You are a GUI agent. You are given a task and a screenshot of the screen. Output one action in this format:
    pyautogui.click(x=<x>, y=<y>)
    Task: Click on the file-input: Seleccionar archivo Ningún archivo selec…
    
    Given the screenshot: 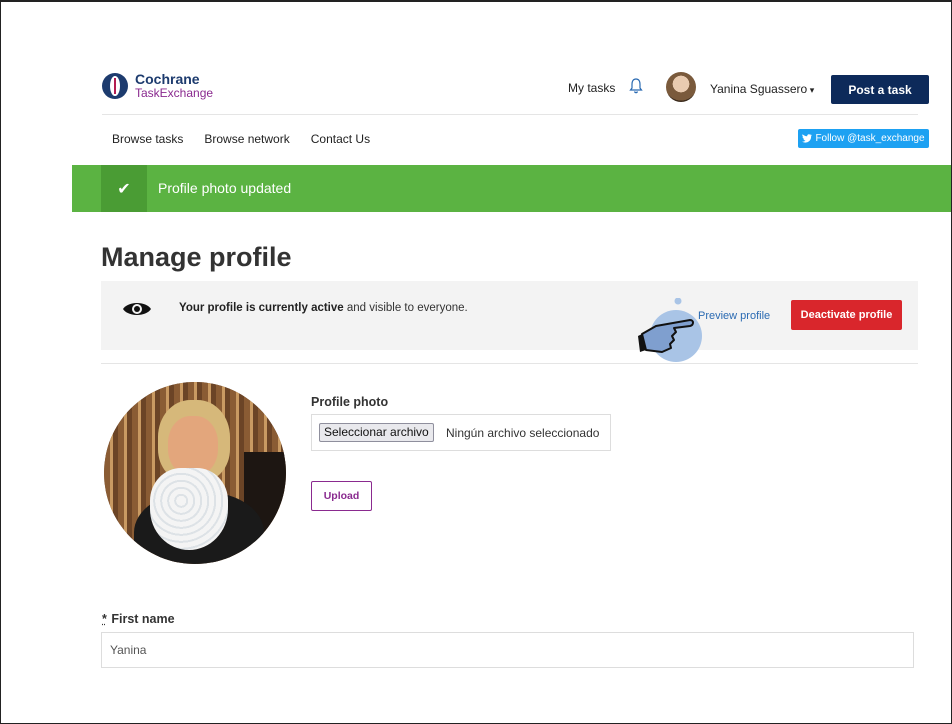 What is the action you would take?
    pyautogui.click(x=461, y=432)
    